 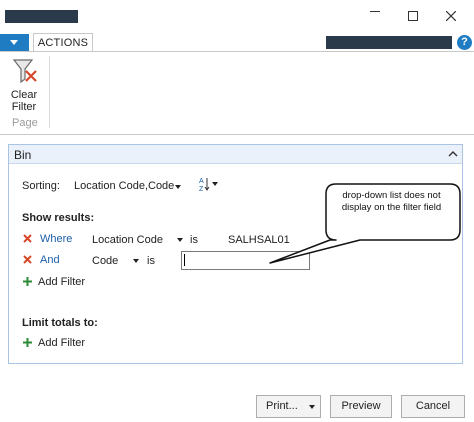 I want to click on text-caret, so click(x=184, y=260).